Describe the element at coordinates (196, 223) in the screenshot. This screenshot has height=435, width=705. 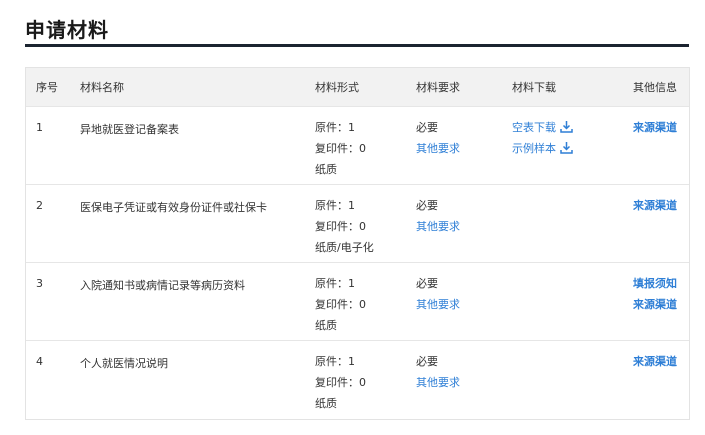
I see `material-name: 医保电子凭证或有效身份证件或社保卡` at that location.